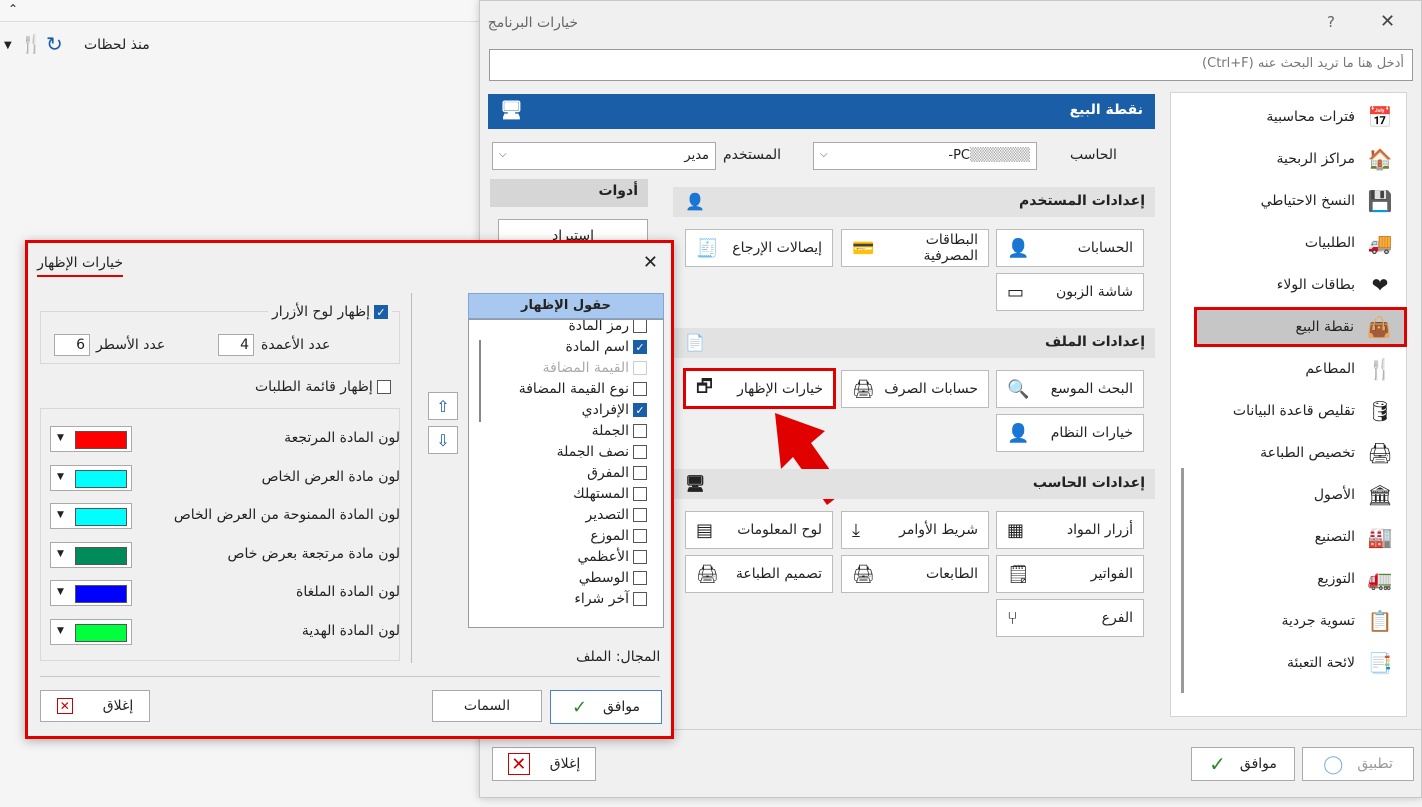 The image size is (1422, 807). What do you see at coordinates (330, 312) in the screenshot?
I see `show-buttons-panel-checkbox: ✓ إظهار لوح الأزرار` at bounding box center [330, 312].